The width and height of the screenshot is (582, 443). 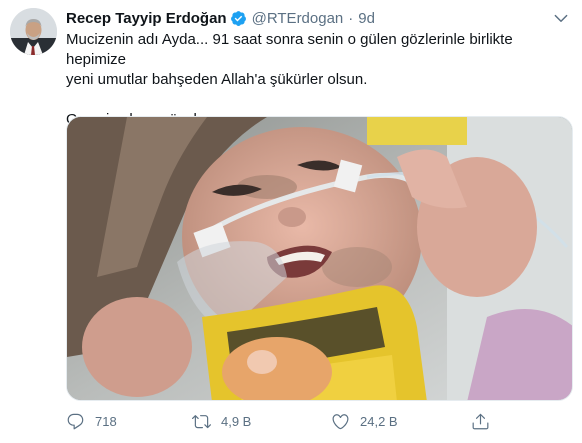 I want to click on author-name: Recep Tayyip Erdoğan, so click(x=146, y=18).